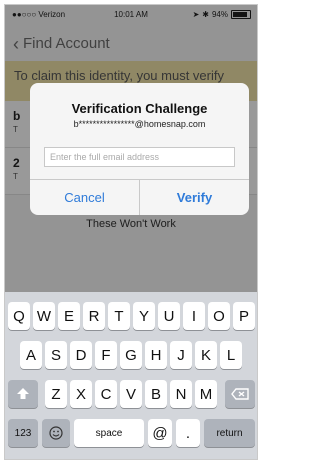 Image resolution: width=320 pixels, height=462 pixels. I want to click on space-key: space, so click(109, 433).